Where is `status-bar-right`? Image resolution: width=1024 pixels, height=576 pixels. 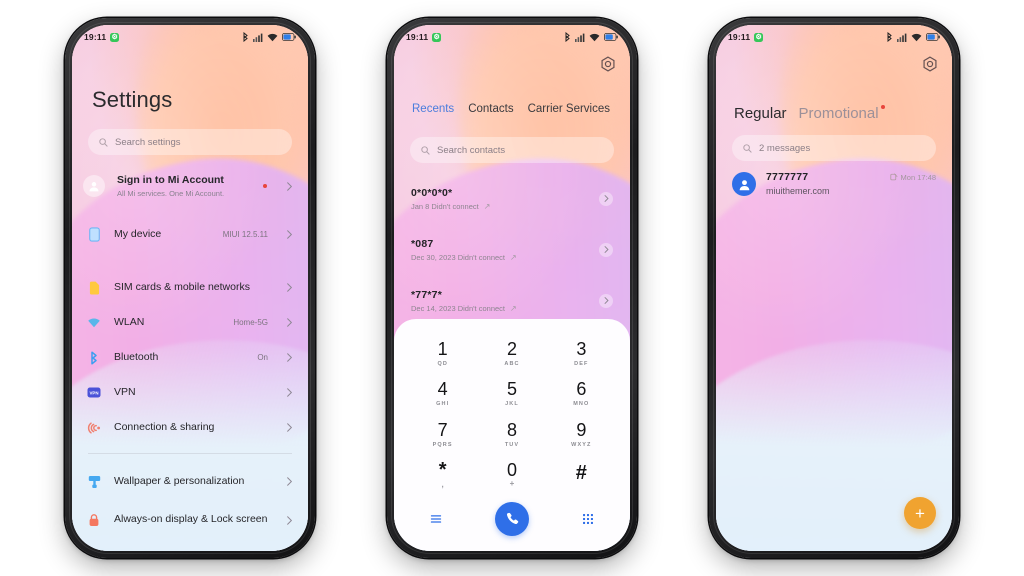
status-bar-right is located at coordinates (591, 37).